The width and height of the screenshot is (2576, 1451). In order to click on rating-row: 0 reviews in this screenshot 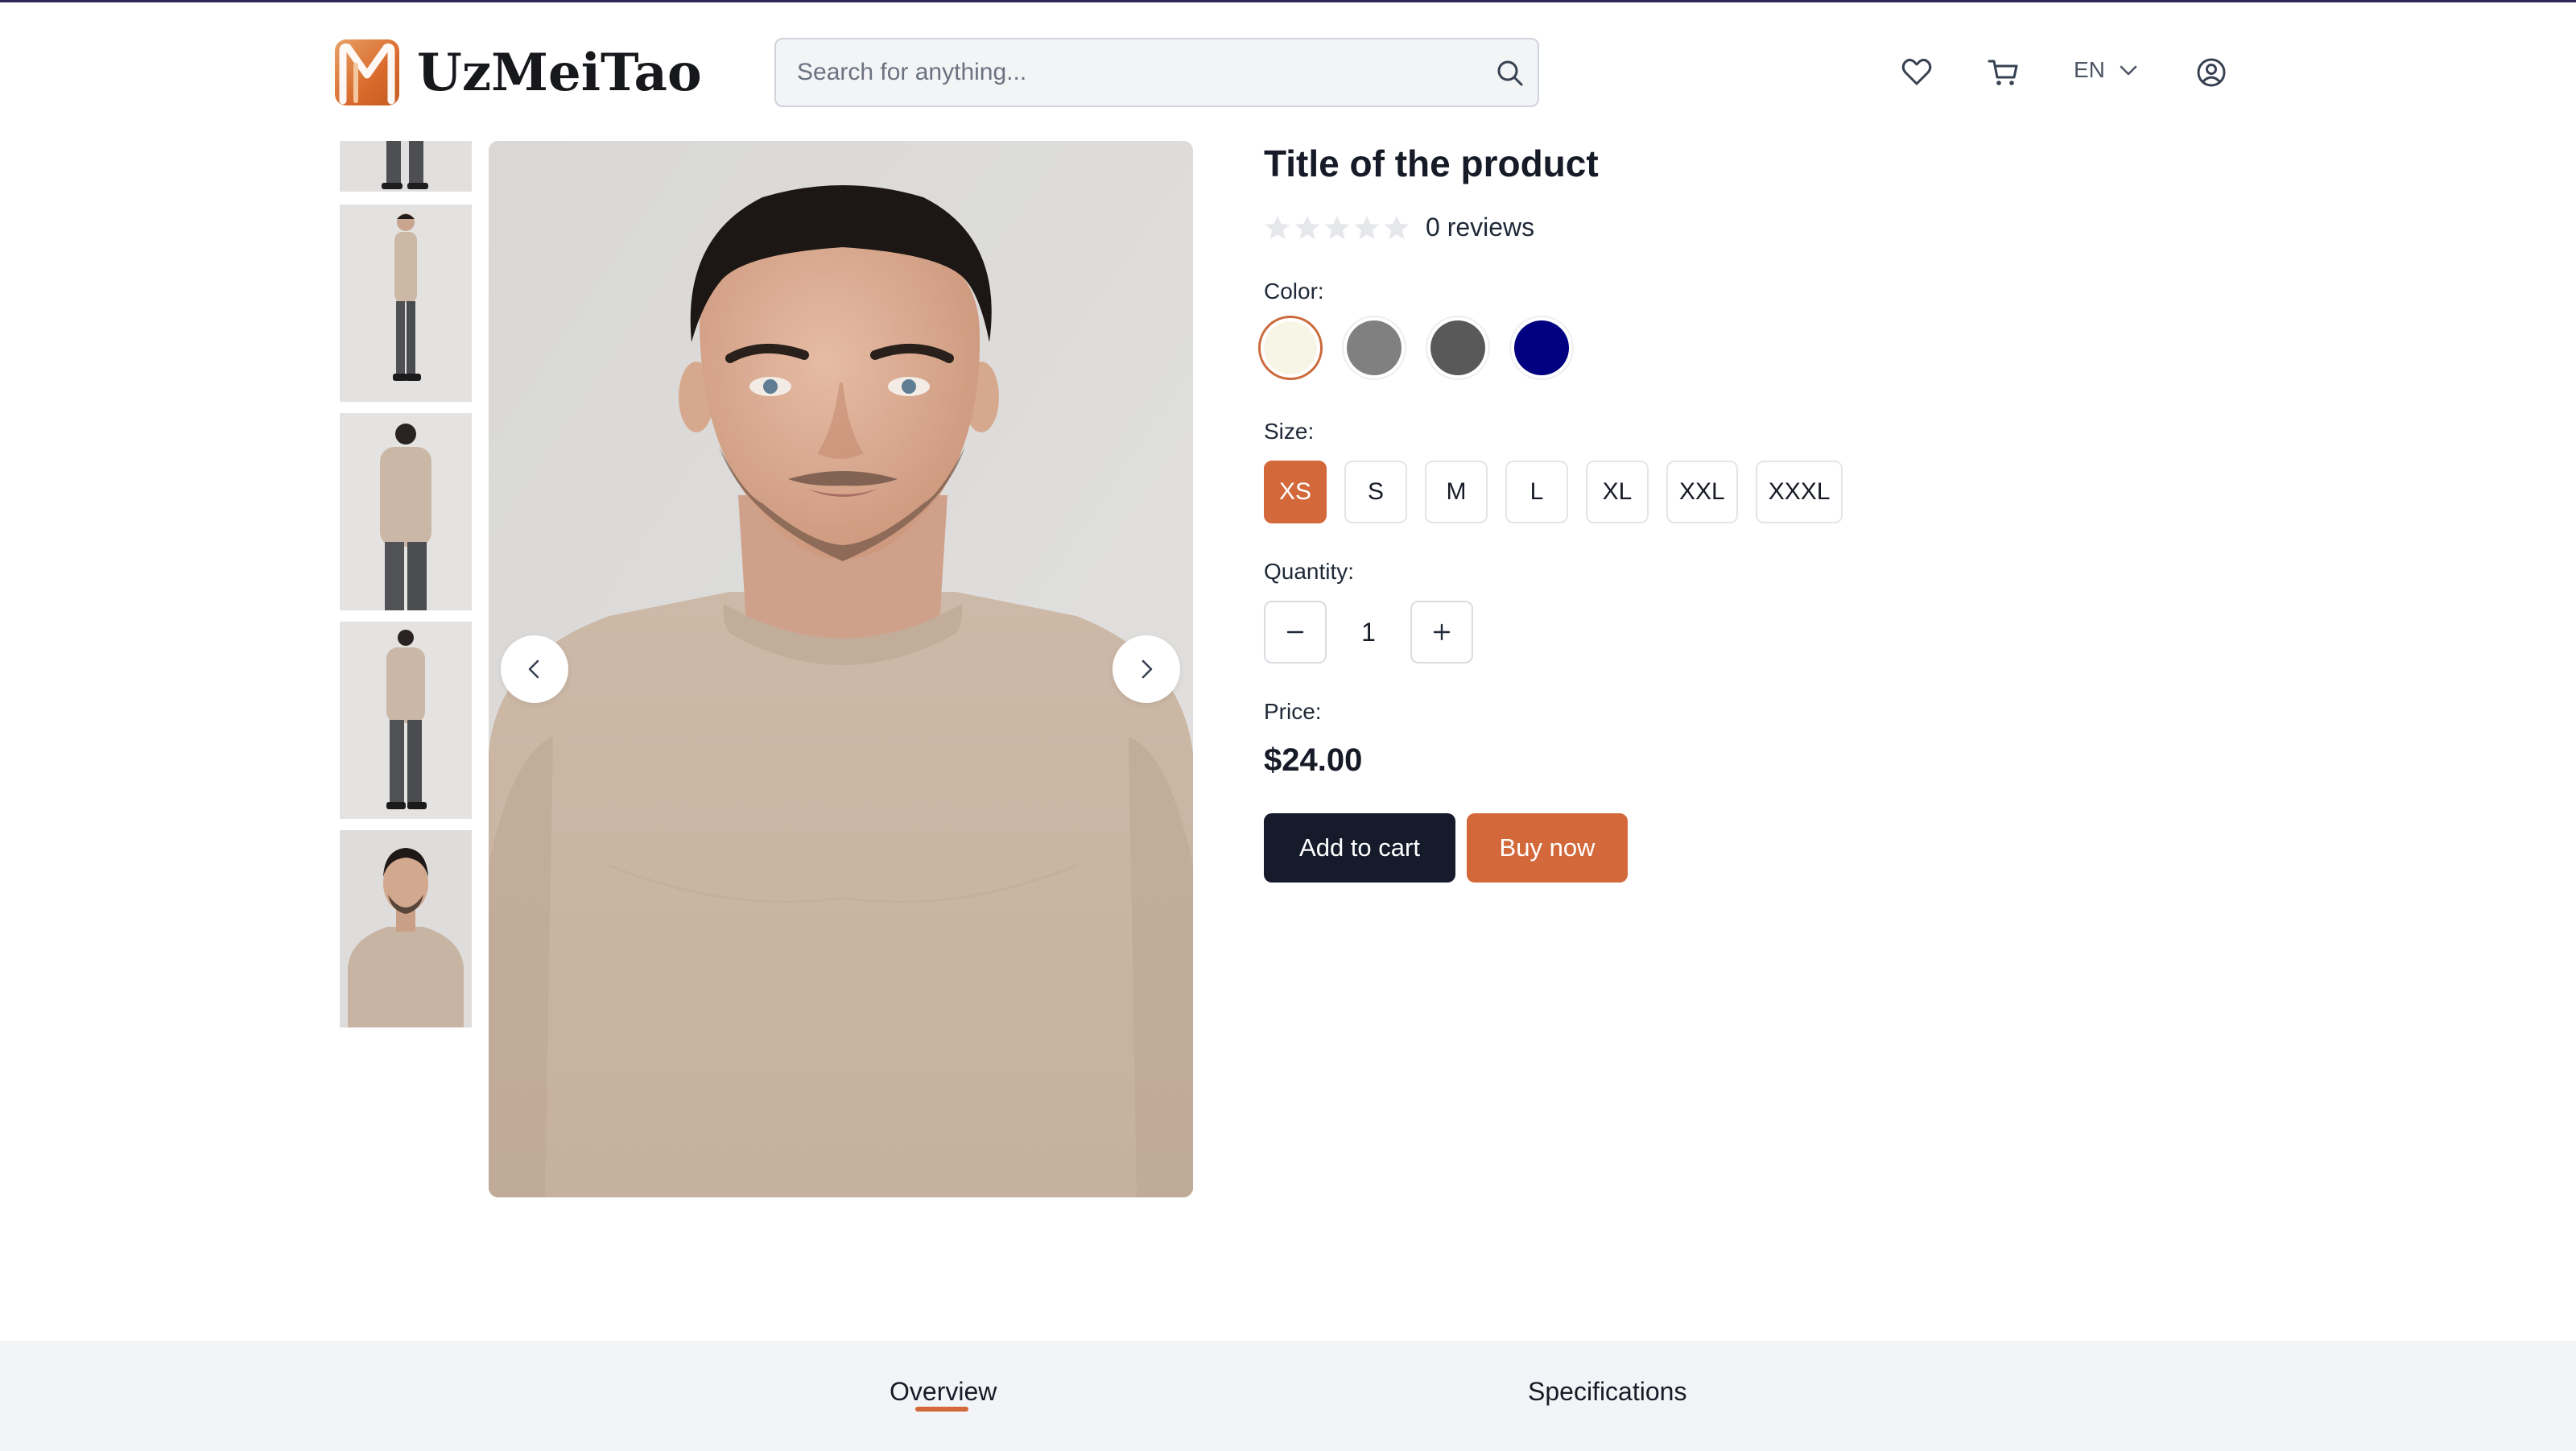, I will do `click(1399, 227)`.